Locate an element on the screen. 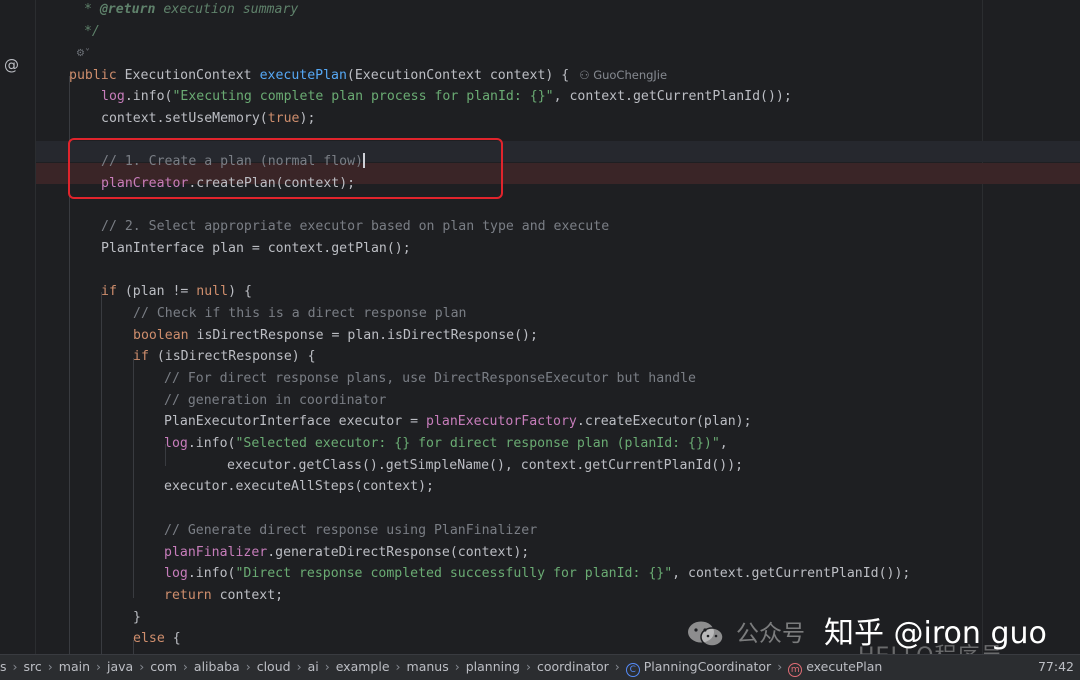 The image size is (1080, 680). code-line: */ is located at coordinates (88, 32).